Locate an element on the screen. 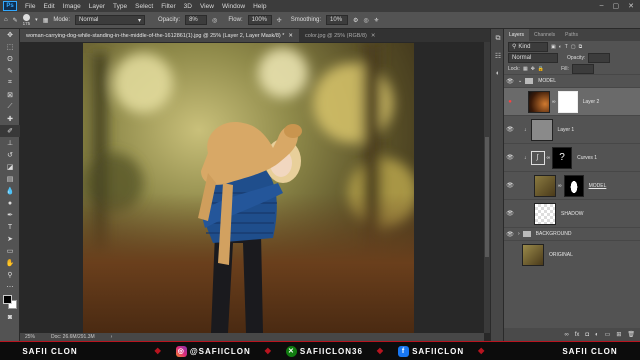  layer-row: ORIGINAL is located at coordinates (572, 254).